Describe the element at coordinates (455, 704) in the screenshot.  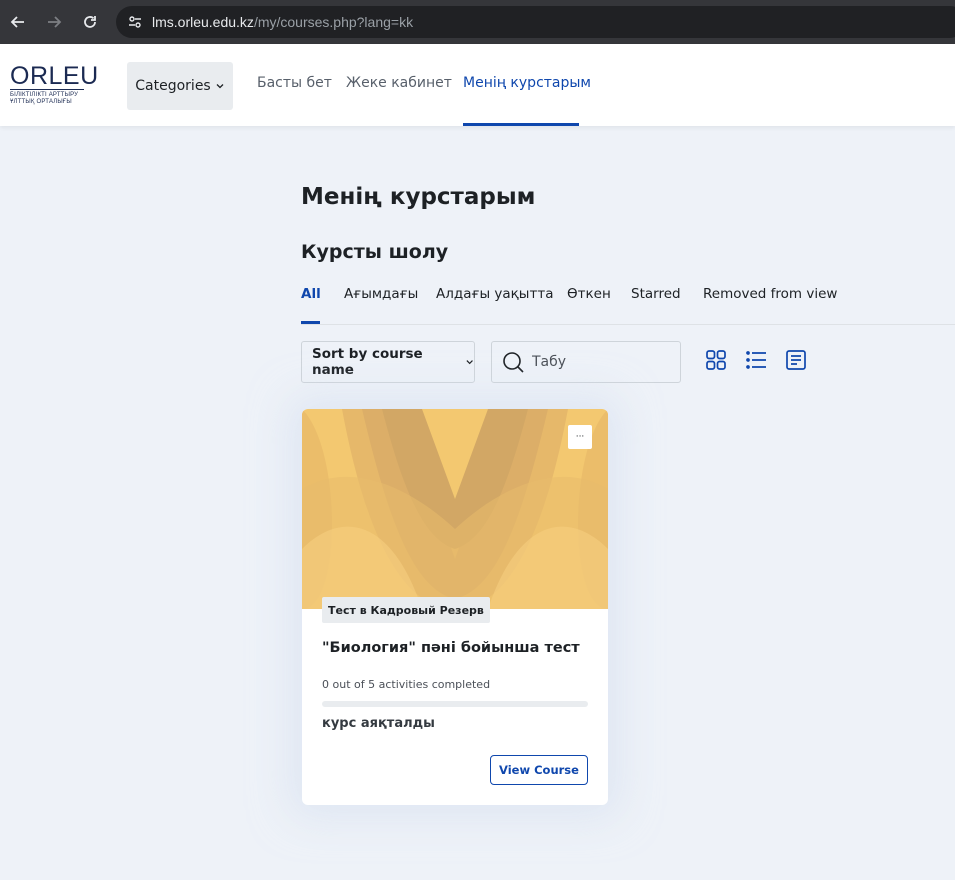
I see `course-progress-bar` at that location.